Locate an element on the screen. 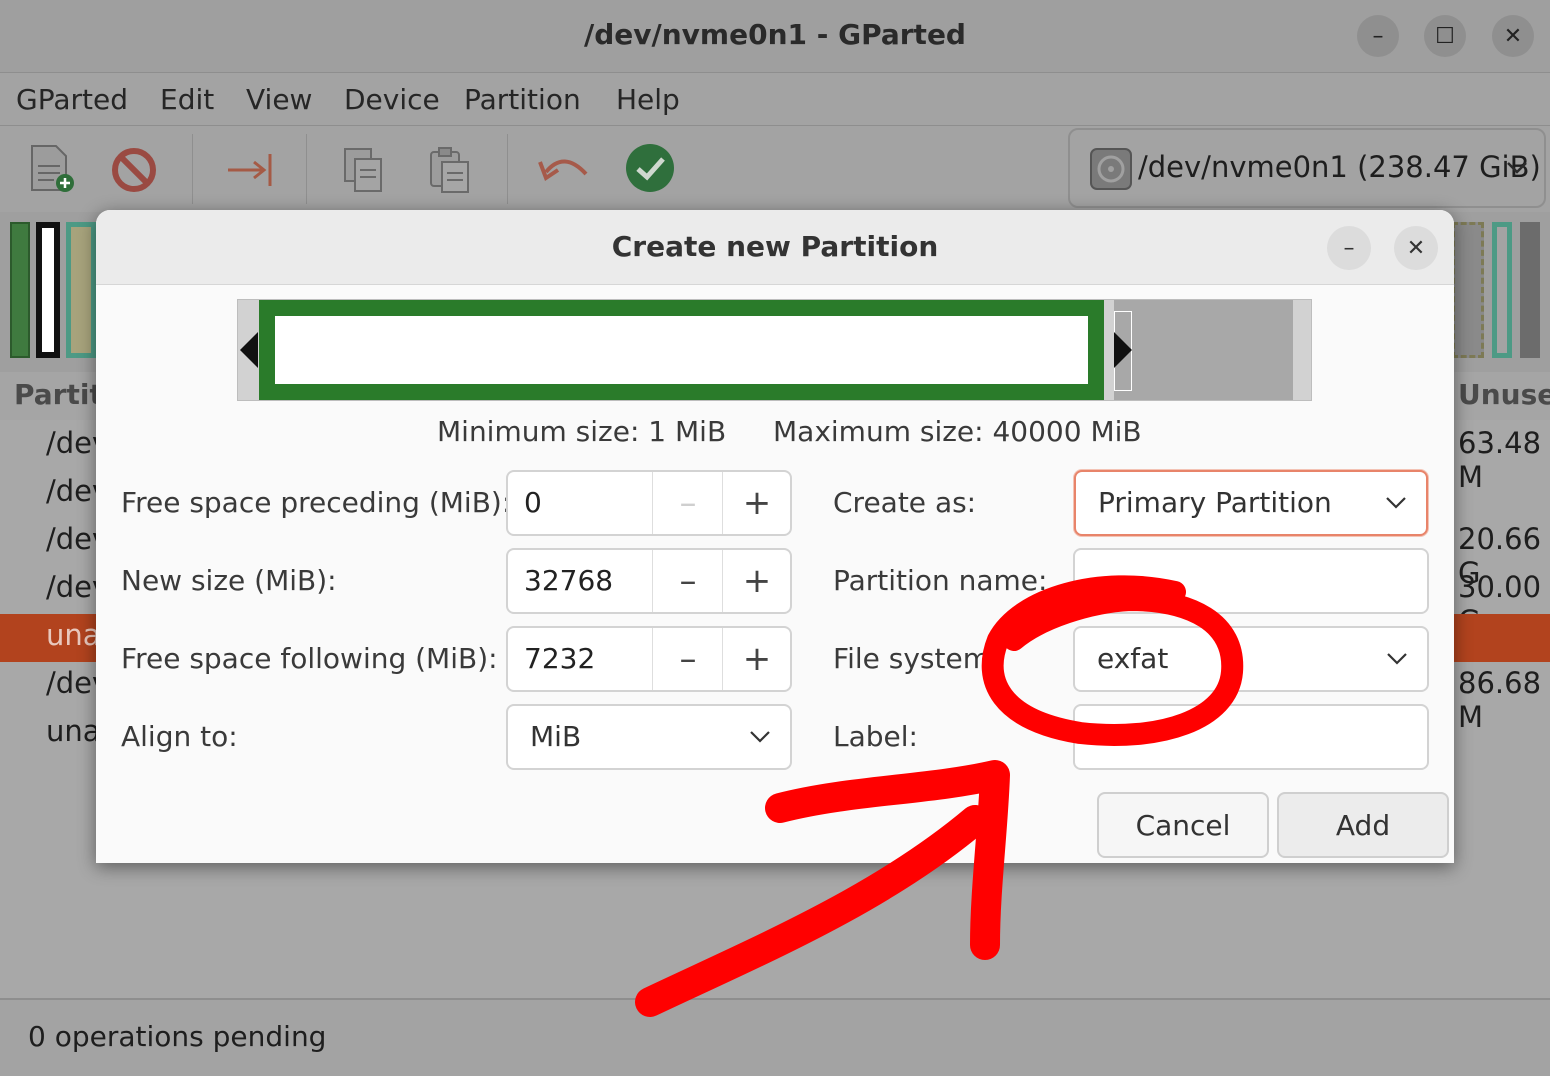 The height and width of the screenshot is (1076, 1550). disk-icon is located at coordinates (1111, 169).